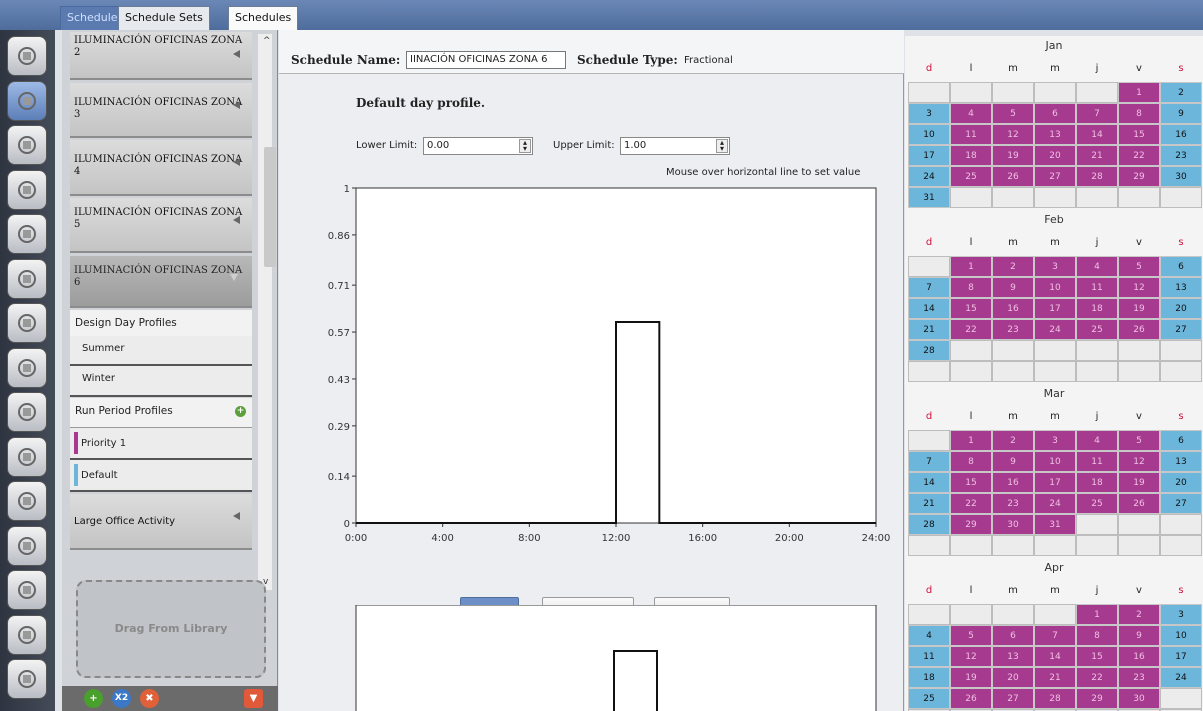 The image size is (1203, 711). I want to click on schedule-item: Large Office Activity, so click(161, 522).